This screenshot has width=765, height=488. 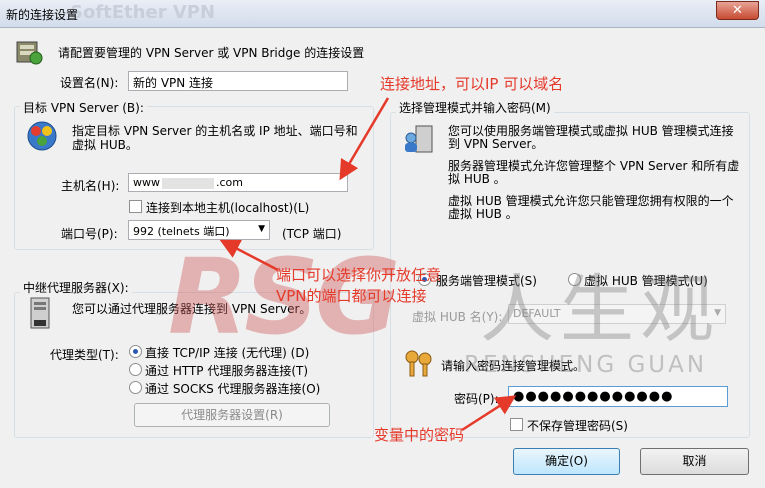 What do you see at coordinates (351, 296) in the screenshot?
I see `port-annotation-line2: VPN的端口都可以连接` at bounding box center [351, 296].